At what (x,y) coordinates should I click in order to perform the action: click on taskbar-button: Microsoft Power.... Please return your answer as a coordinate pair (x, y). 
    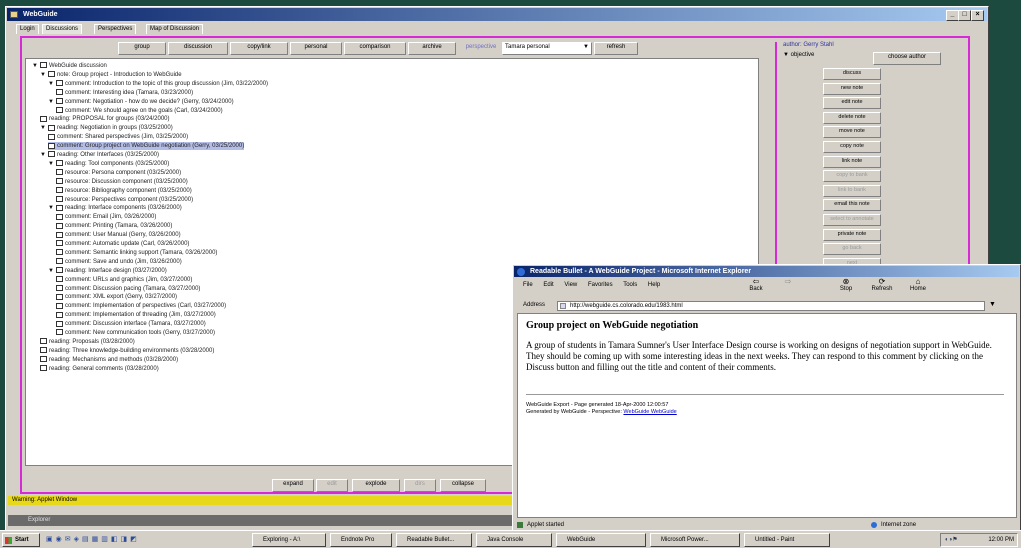
    Looking at the image, I should click on (695, 540).